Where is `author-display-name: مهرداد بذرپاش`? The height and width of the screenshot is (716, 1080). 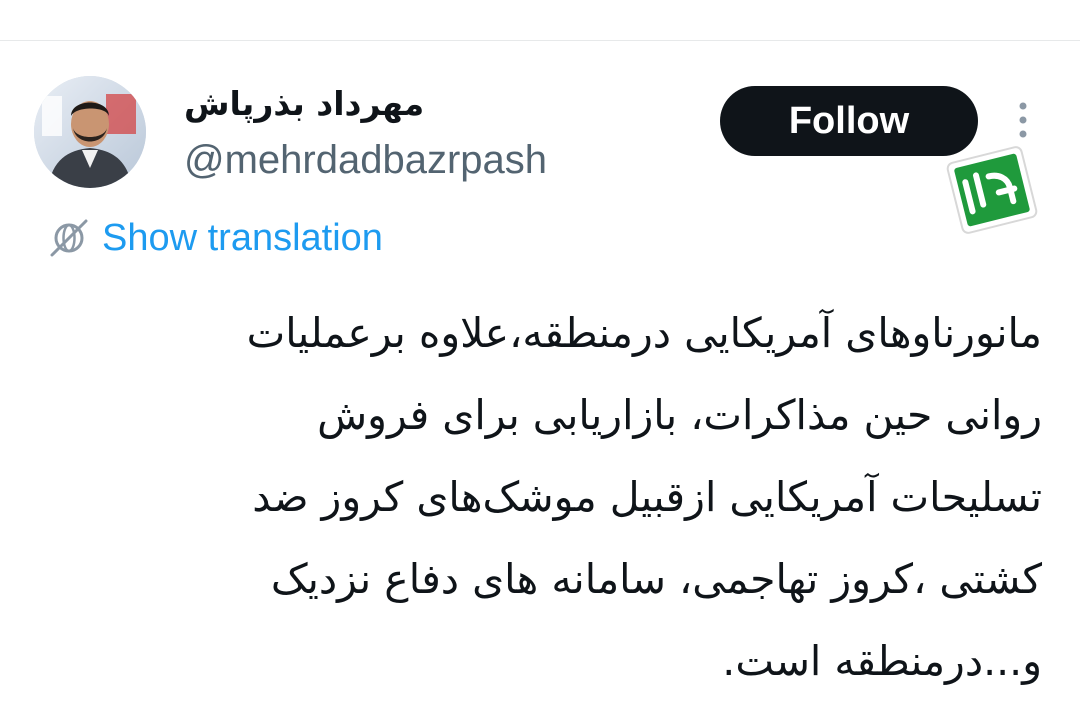 author-display-name: مهرداد بذرپاش is located at coordinates (304, 104).